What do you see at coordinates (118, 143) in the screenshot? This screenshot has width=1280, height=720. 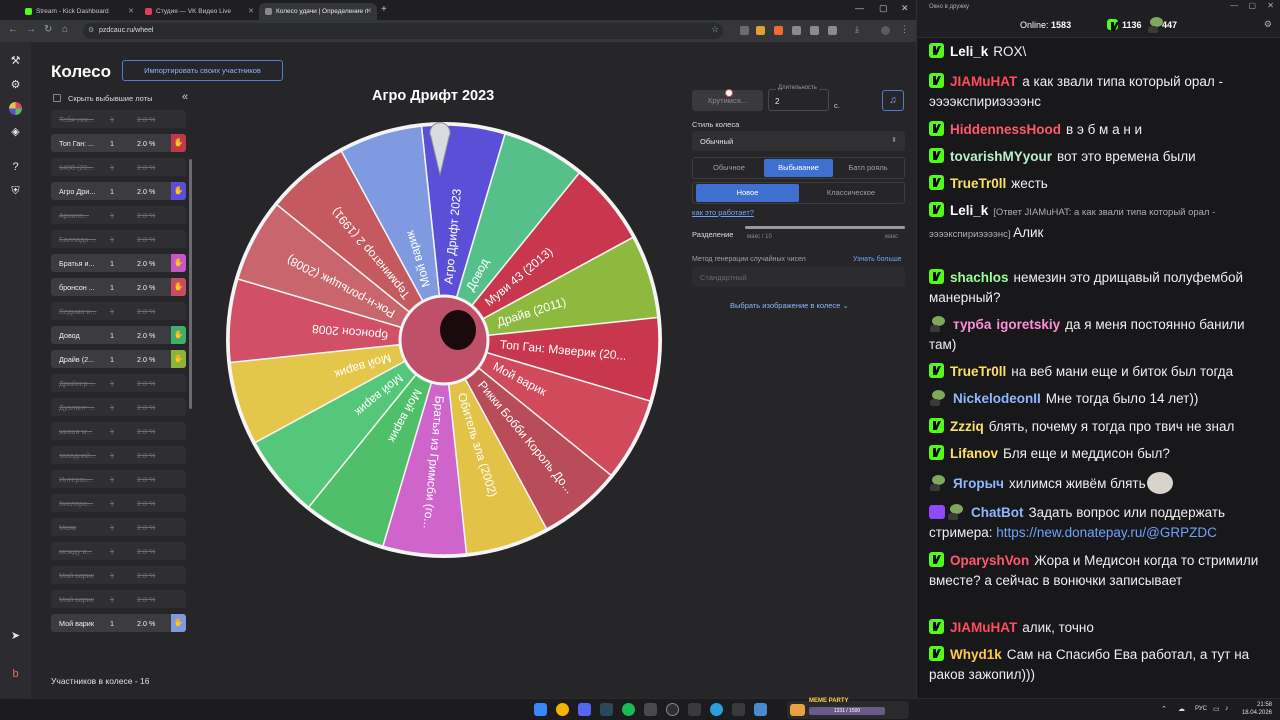 I see `lot-row: Топ Ган: ... 1 2.0 % ✋` at bounding box center [118, 143].